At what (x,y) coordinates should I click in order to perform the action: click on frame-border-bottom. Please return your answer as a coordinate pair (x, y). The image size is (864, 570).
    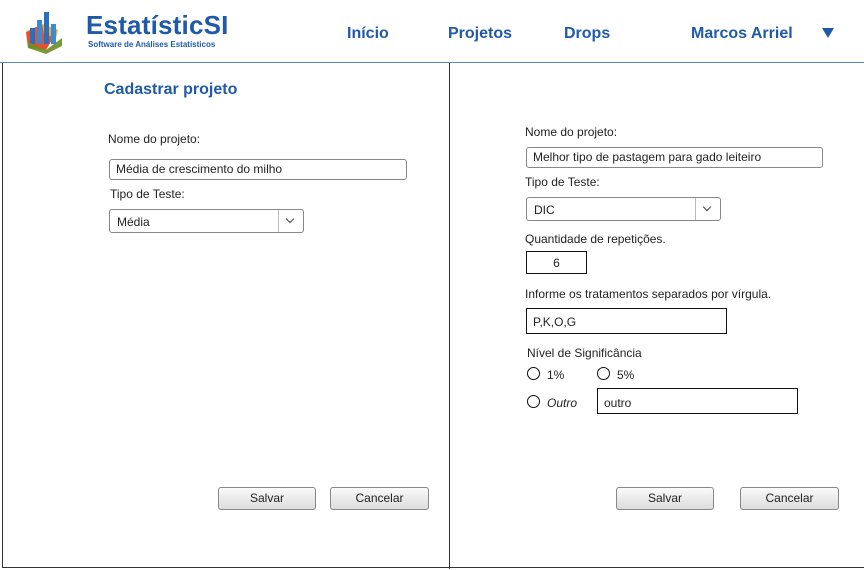
    Looking at the image, I should click on (433, 567).